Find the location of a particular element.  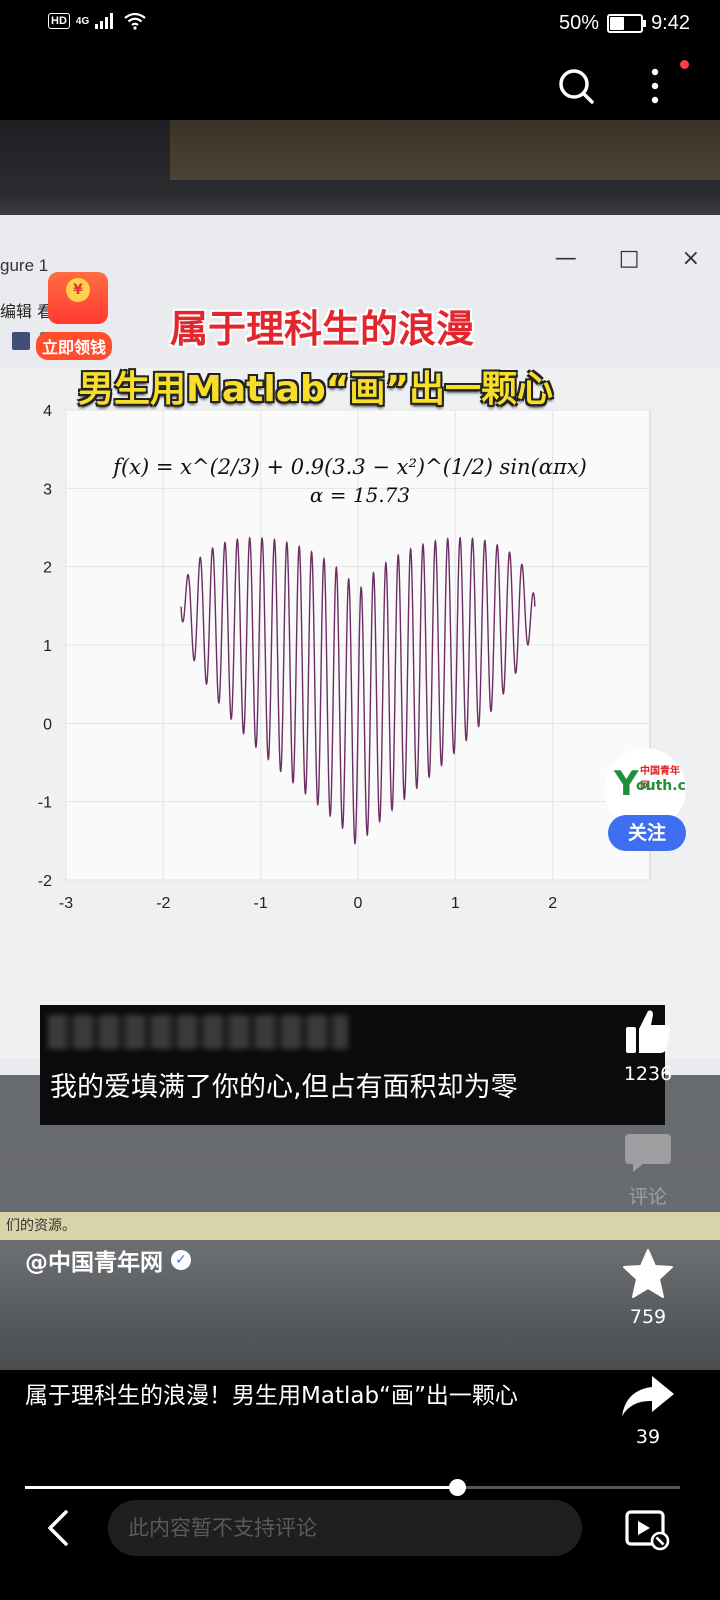

x-tick-label: -1 is located at coordinates (261, 903).